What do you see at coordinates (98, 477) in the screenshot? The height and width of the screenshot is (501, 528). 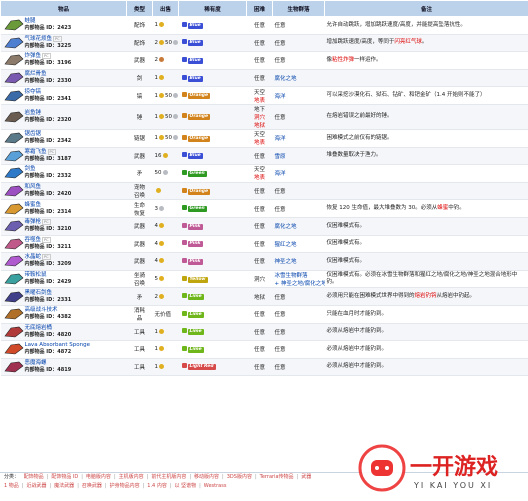 I see `category-link: 电脑版内容` at bounding box center [98, 477].